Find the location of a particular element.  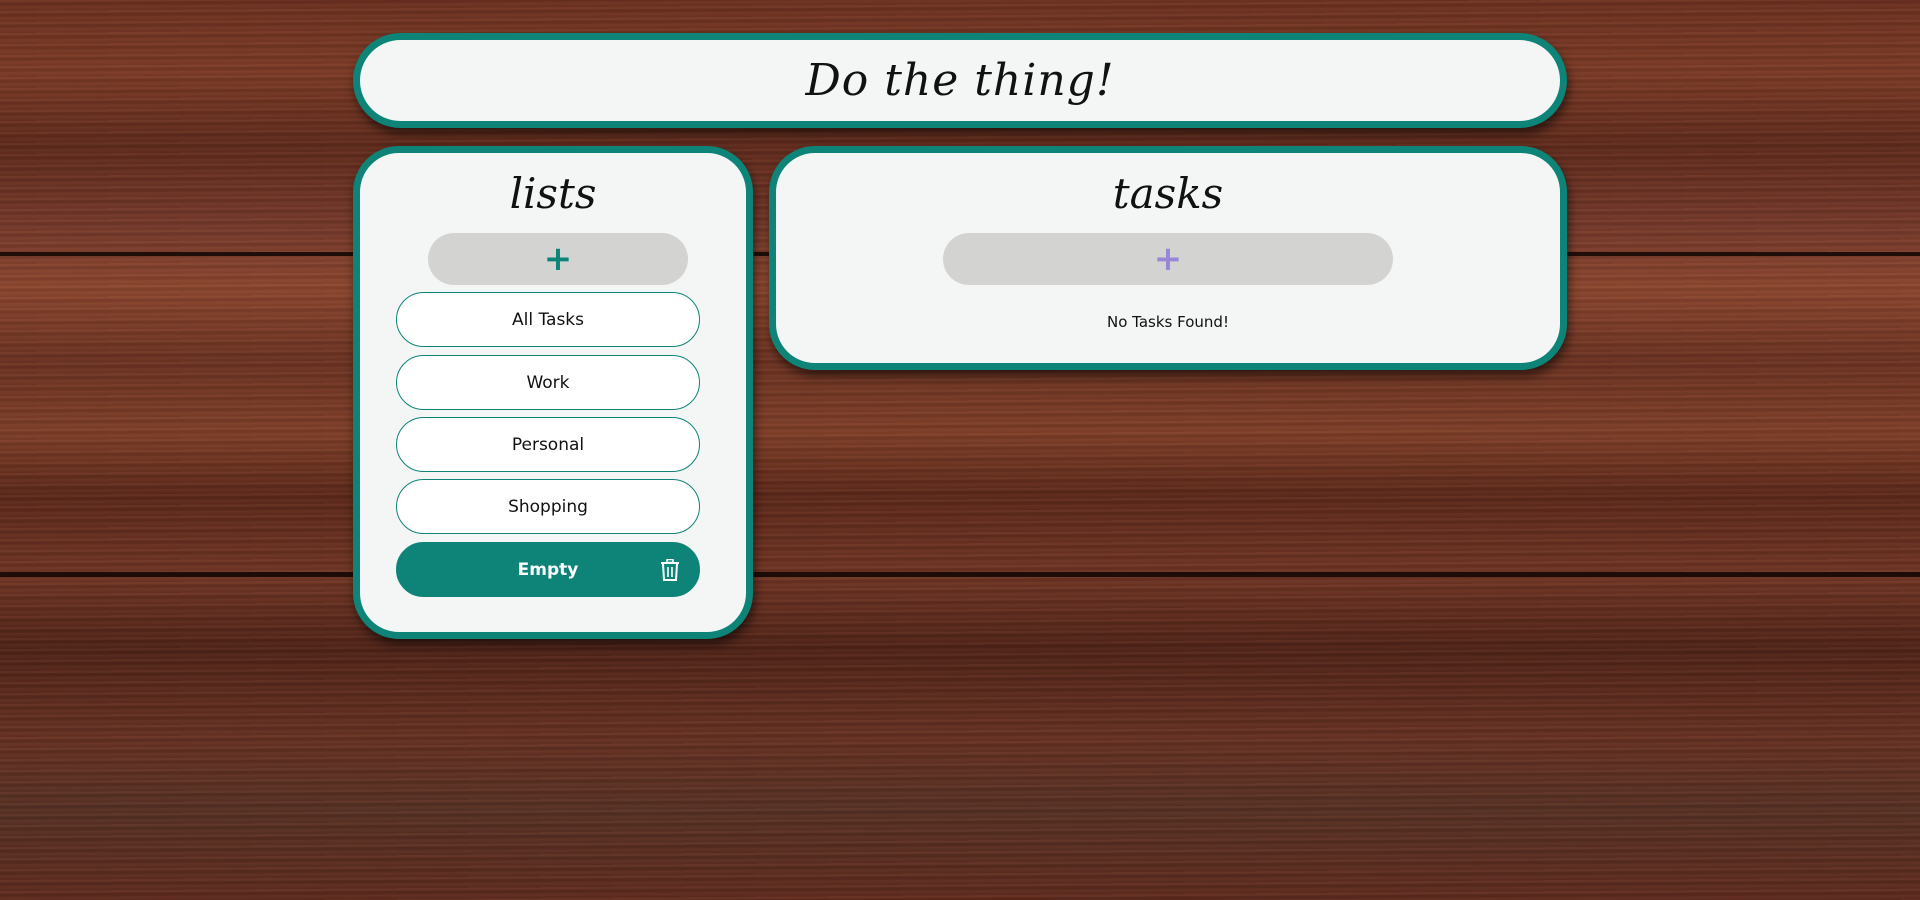

tasks-panel: tasks + No Tasks Found! is located at coordinates (1168, 258).